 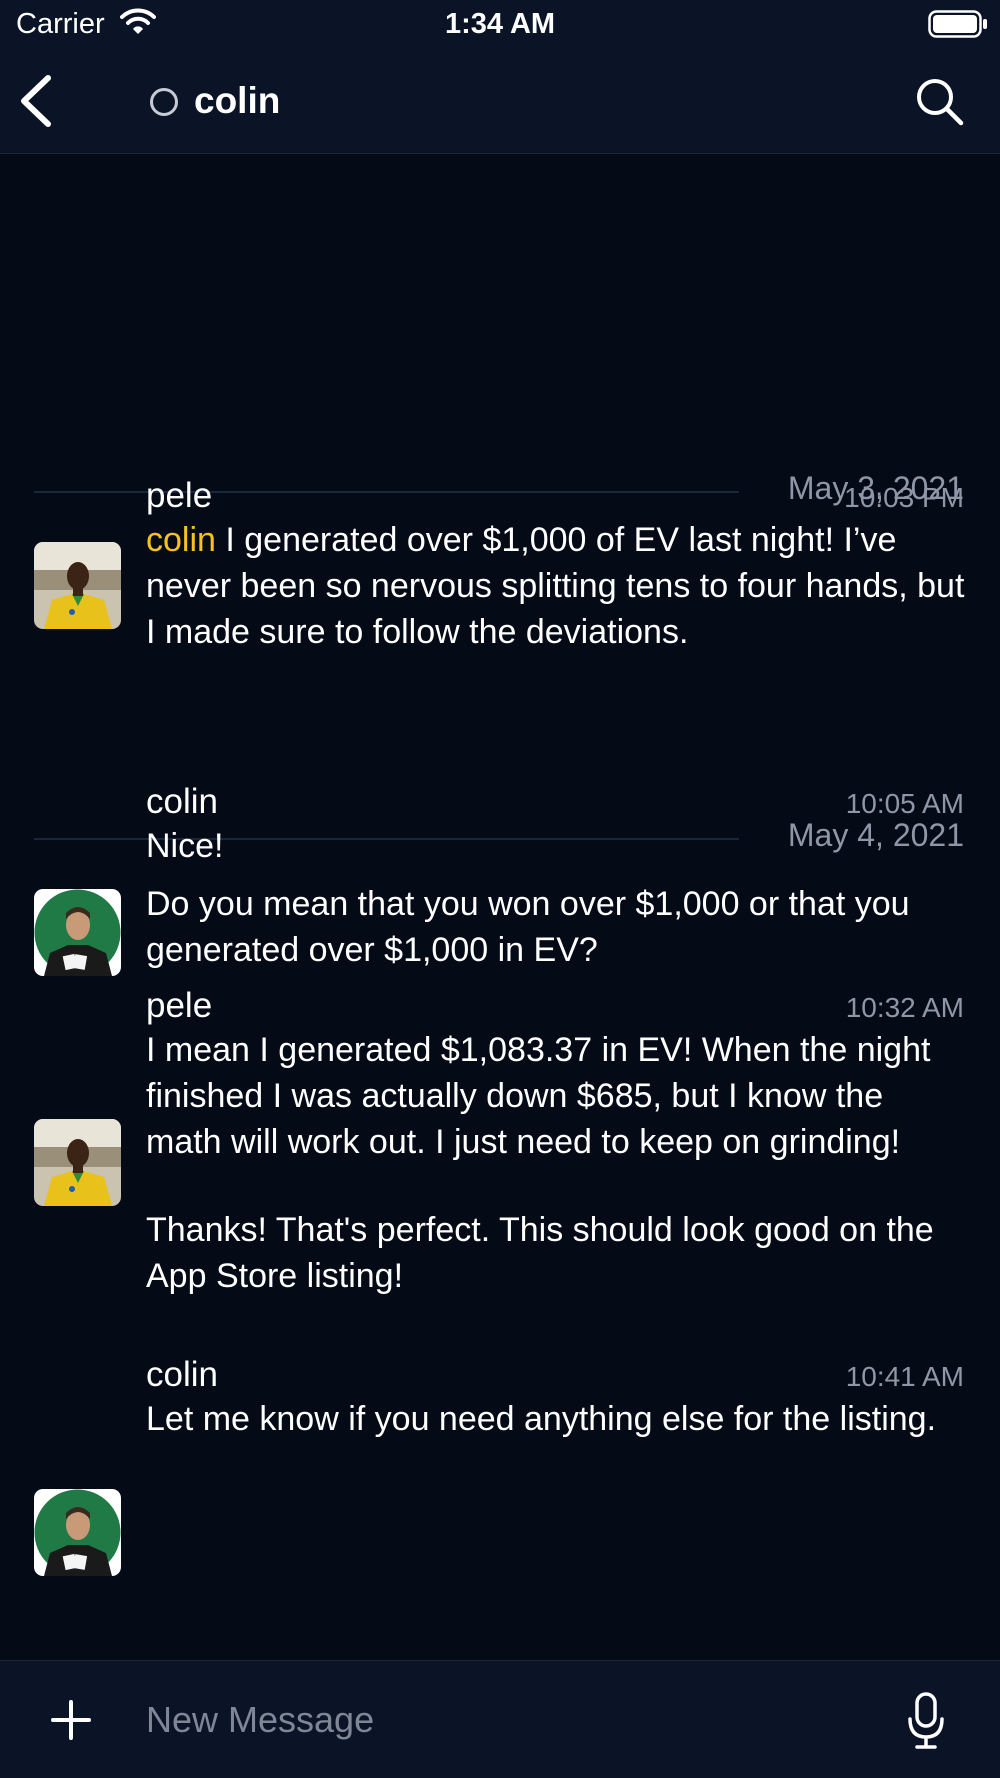 I want to click on channel-title: colin, so click(x=237, y=101).